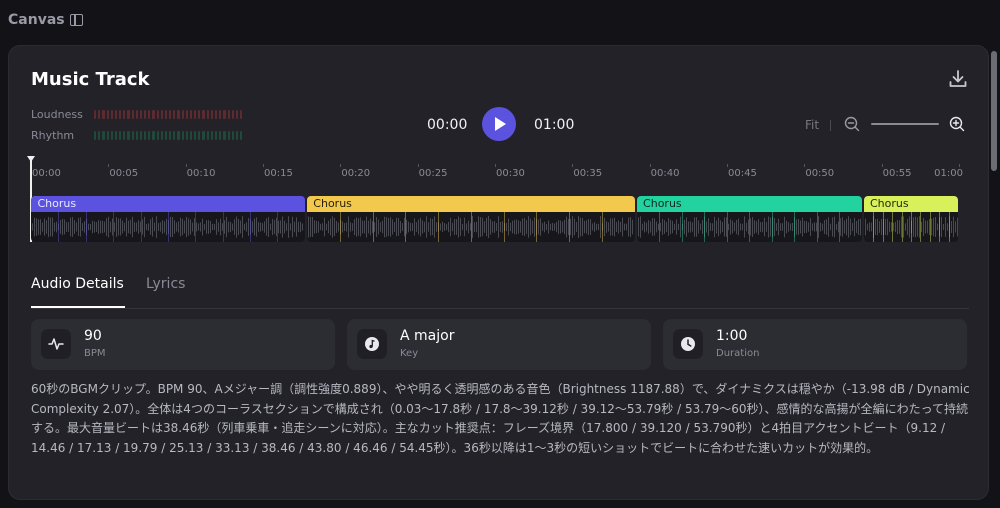  I want to click on tick-label: 00:05, so click(124, 173).